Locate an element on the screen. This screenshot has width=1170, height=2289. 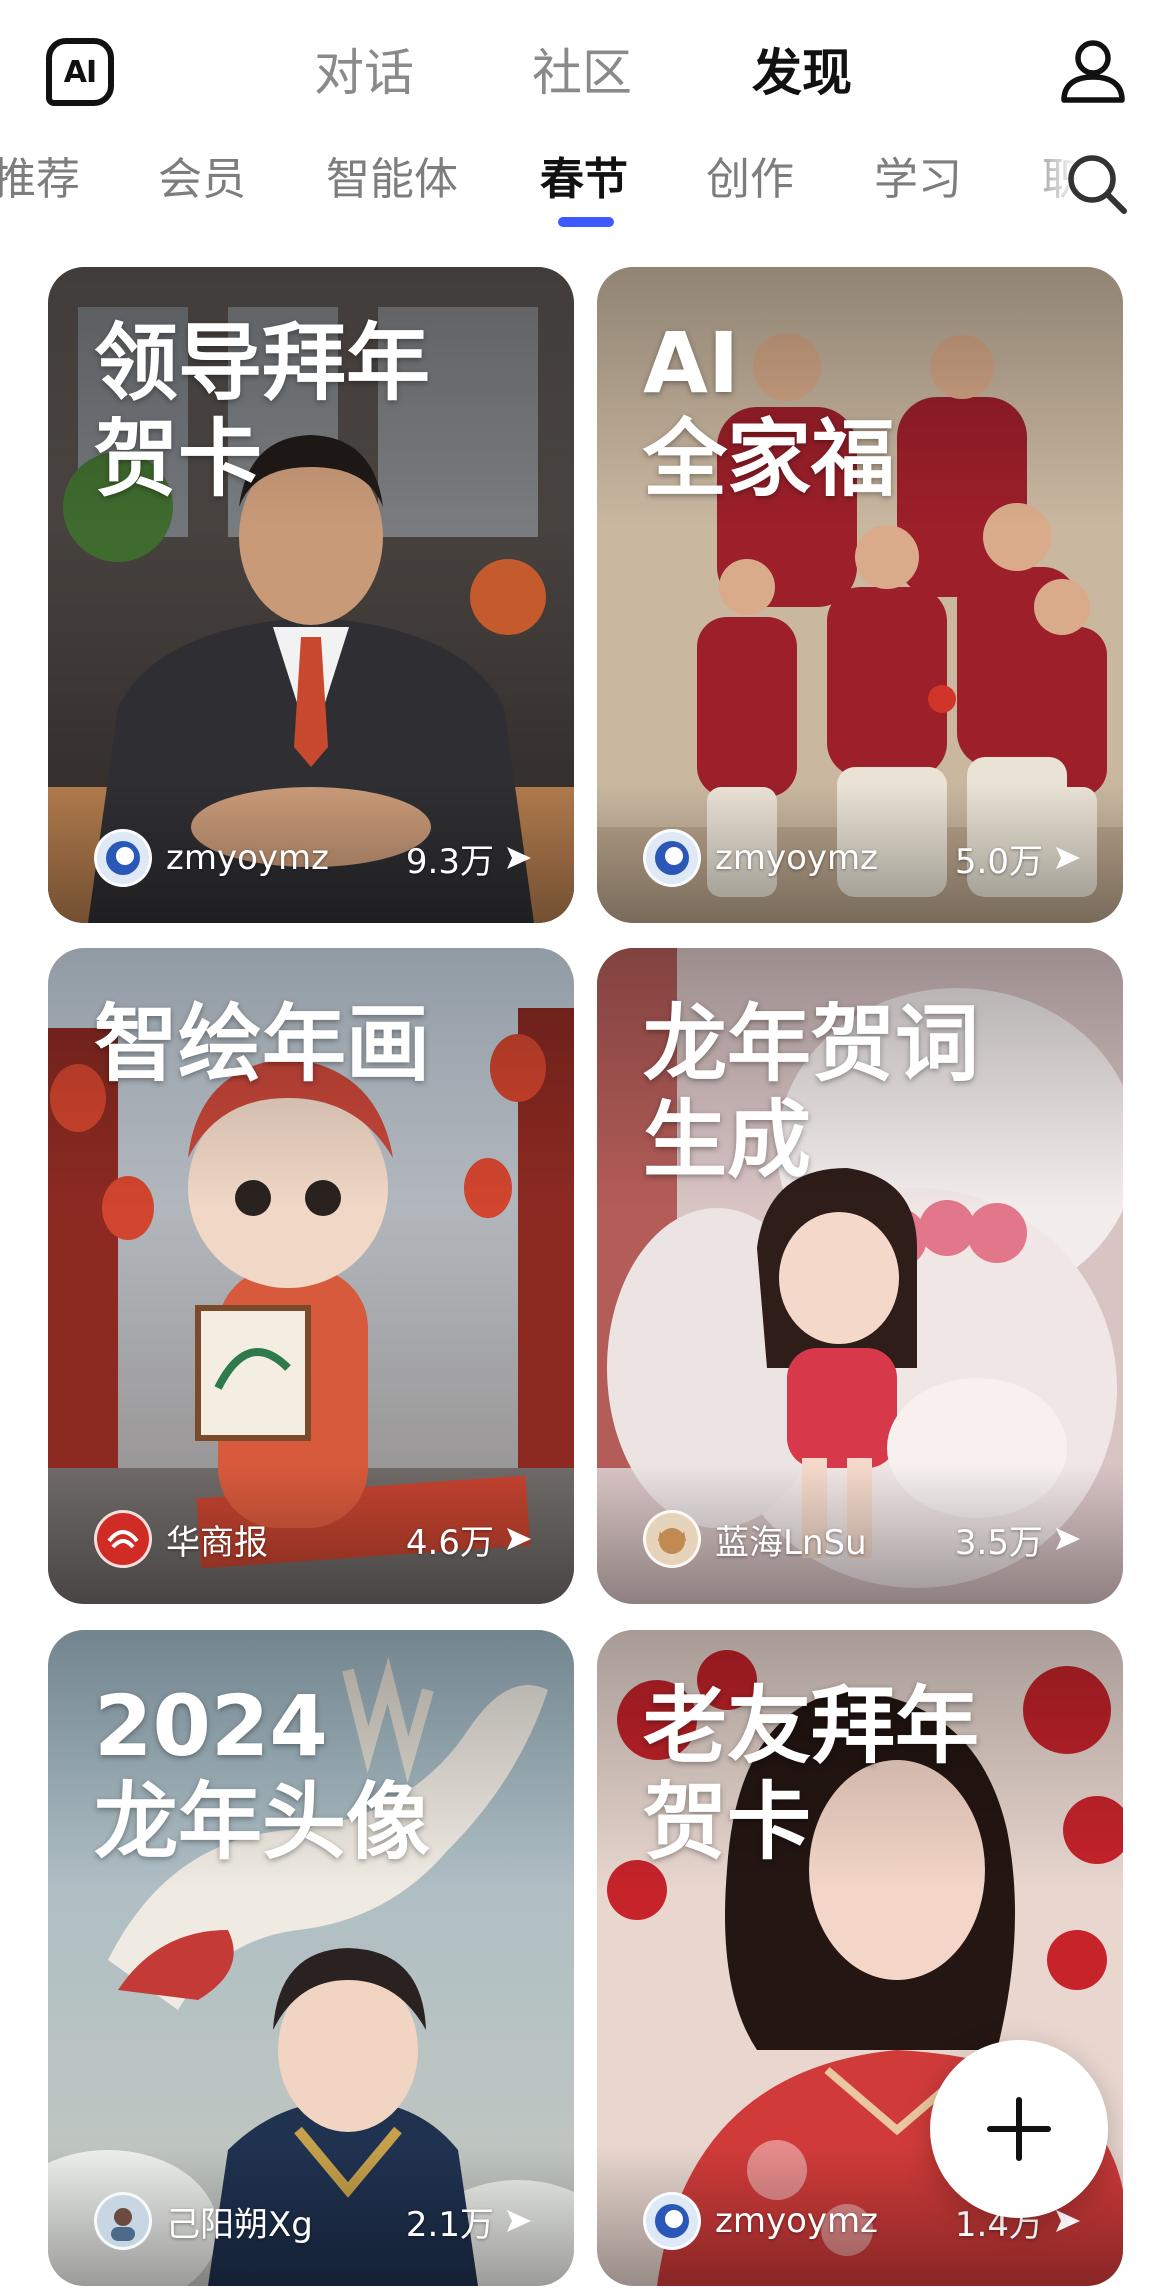
card-title: 龙年贺词 生成 is located at coordinates (811, 1092).